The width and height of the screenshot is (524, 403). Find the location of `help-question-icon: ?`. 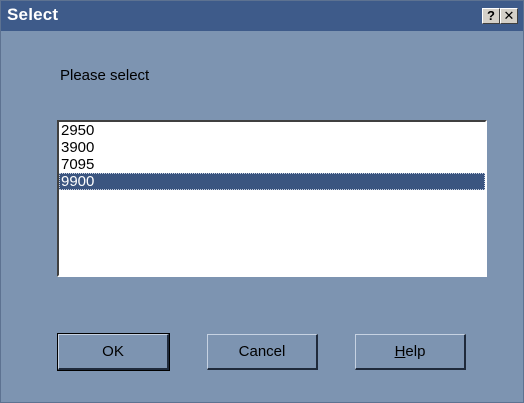

help-question-icon: ? is located at coordinates (491, 16).